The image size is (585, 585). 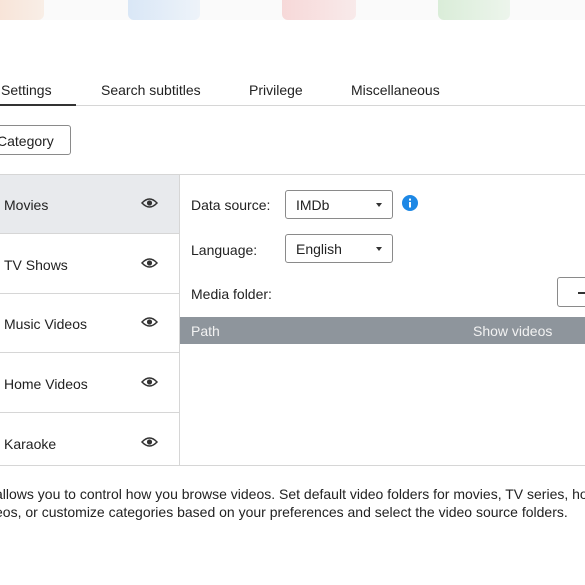 What do you see at coordinates (89, 383) in the screenshot?
I see `category-item-home-videos: Home Videos` at bounding box center [89, 383].